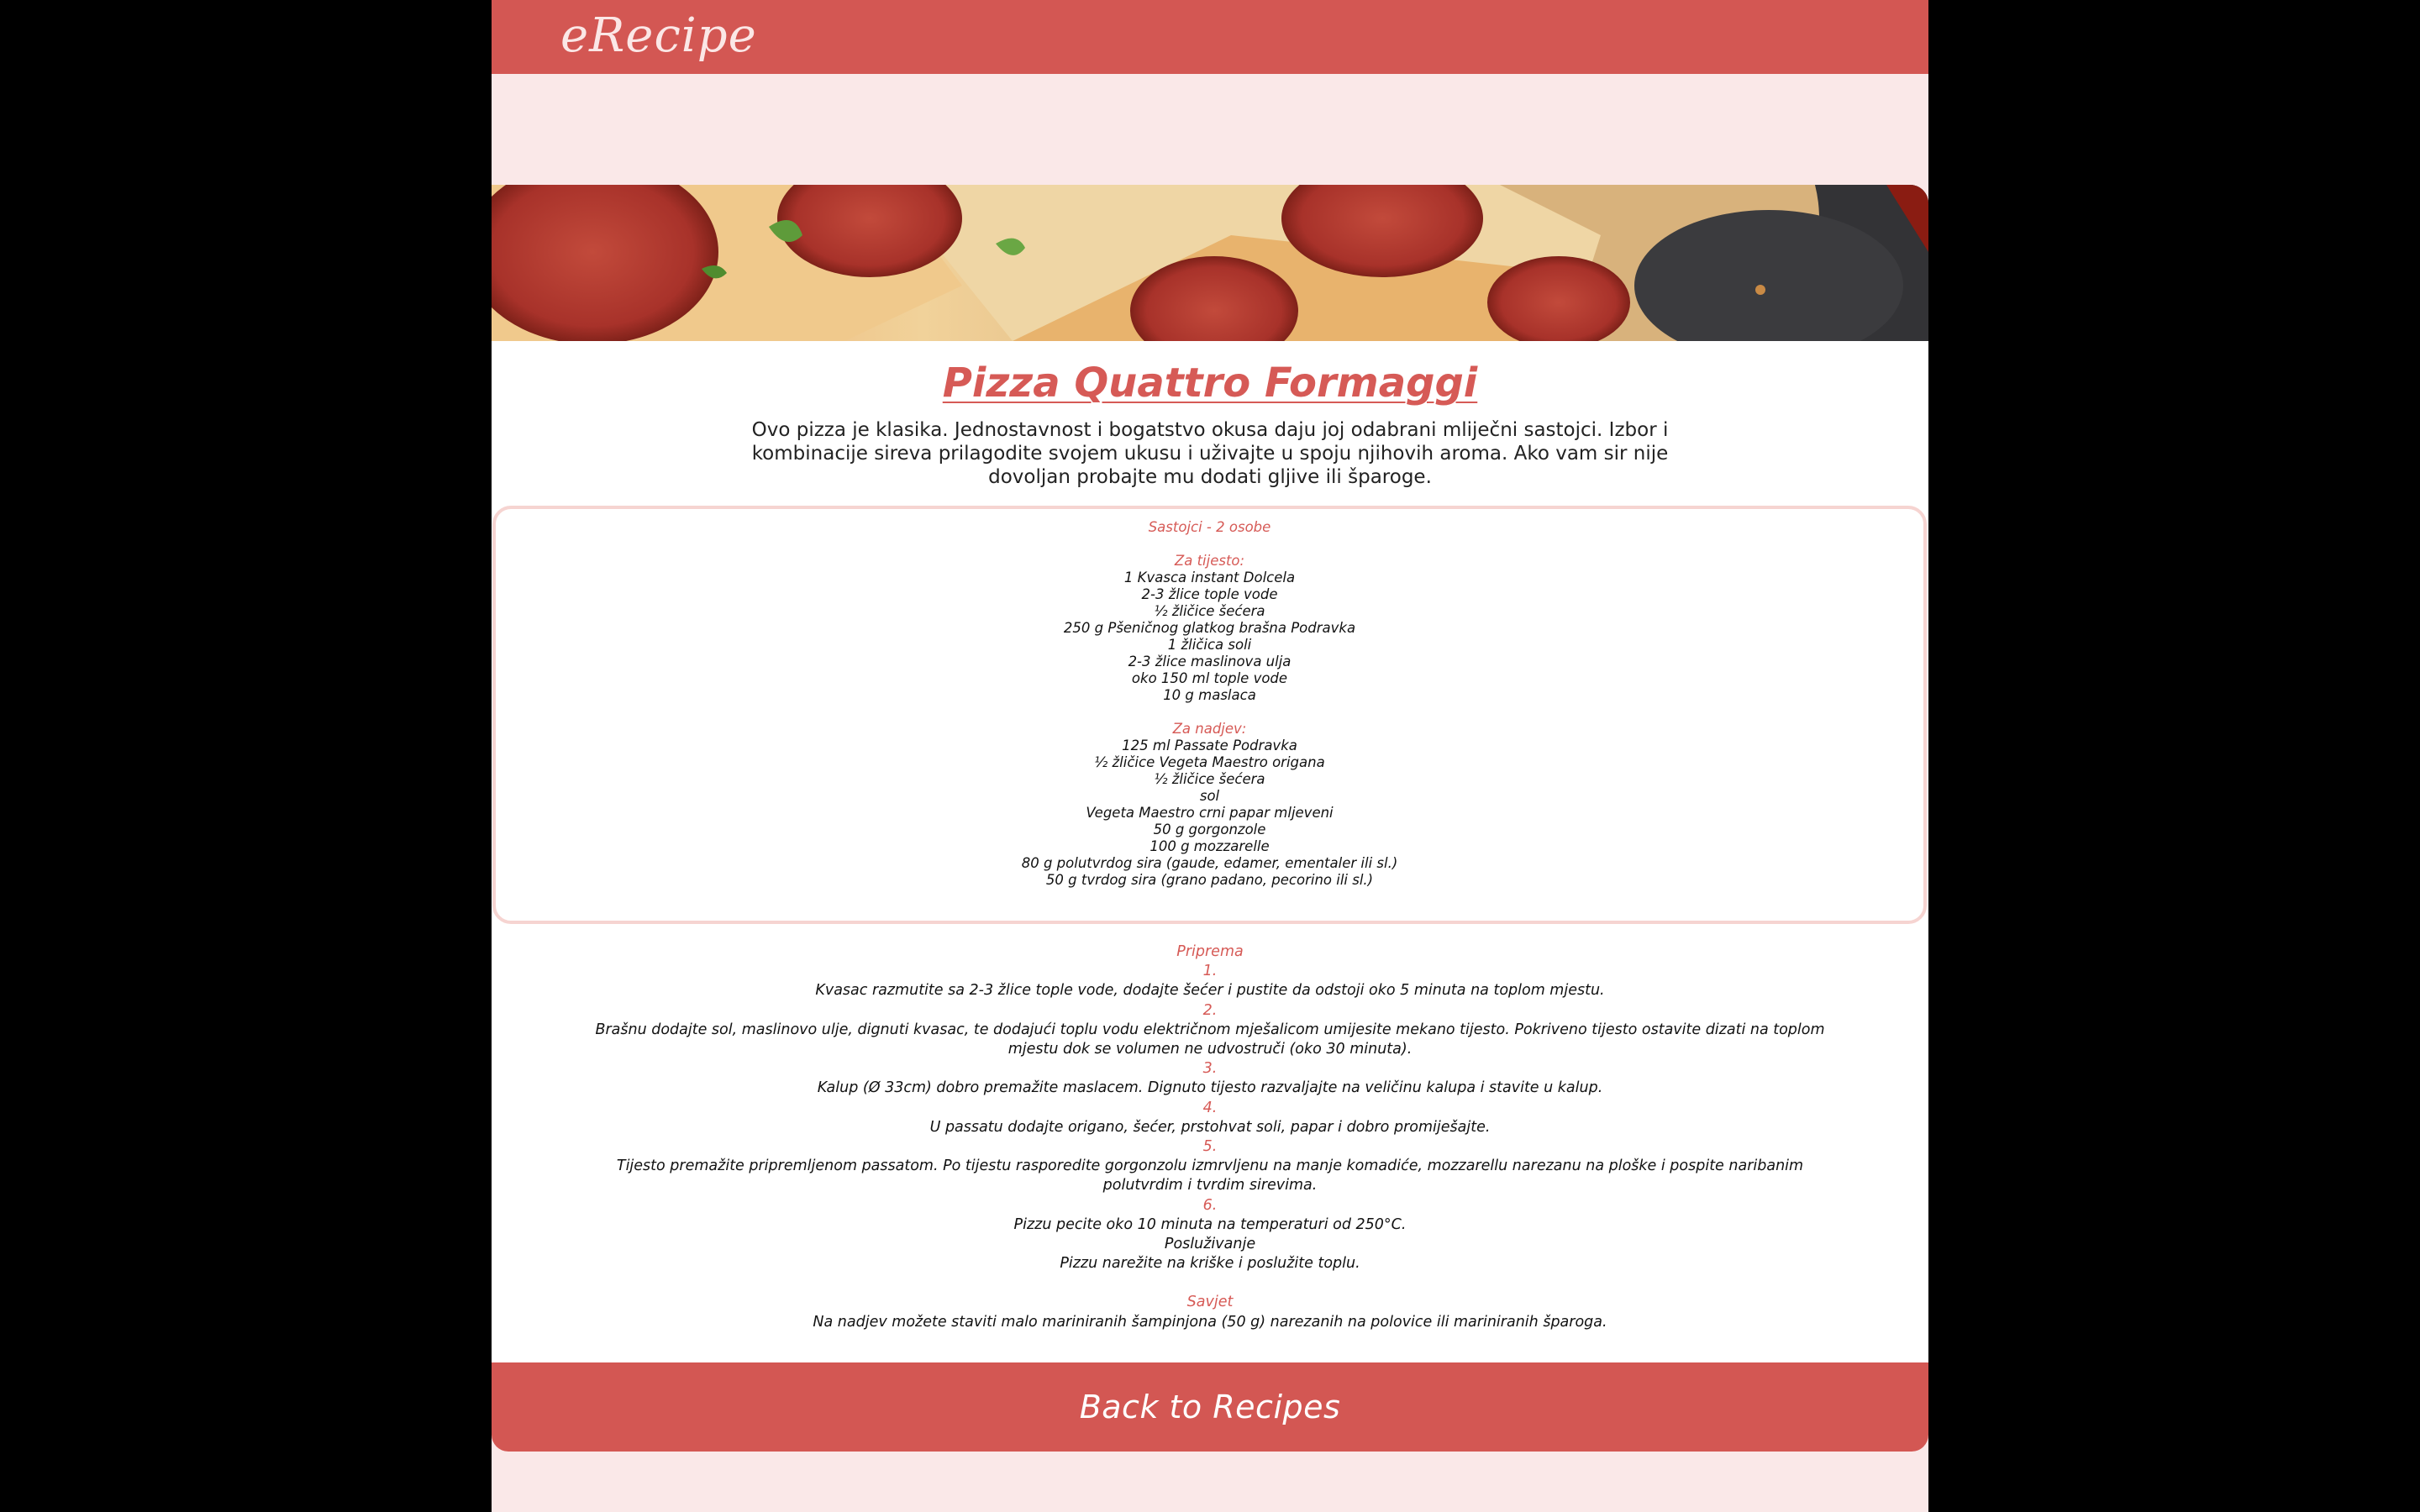 Image resolution: width=2420 pixels, height=1512 pixels. Describe the element at coordinates (1209, 594) in the screenshot. I see `ingredient-item: 2-3 žlice tople vode` at that location.